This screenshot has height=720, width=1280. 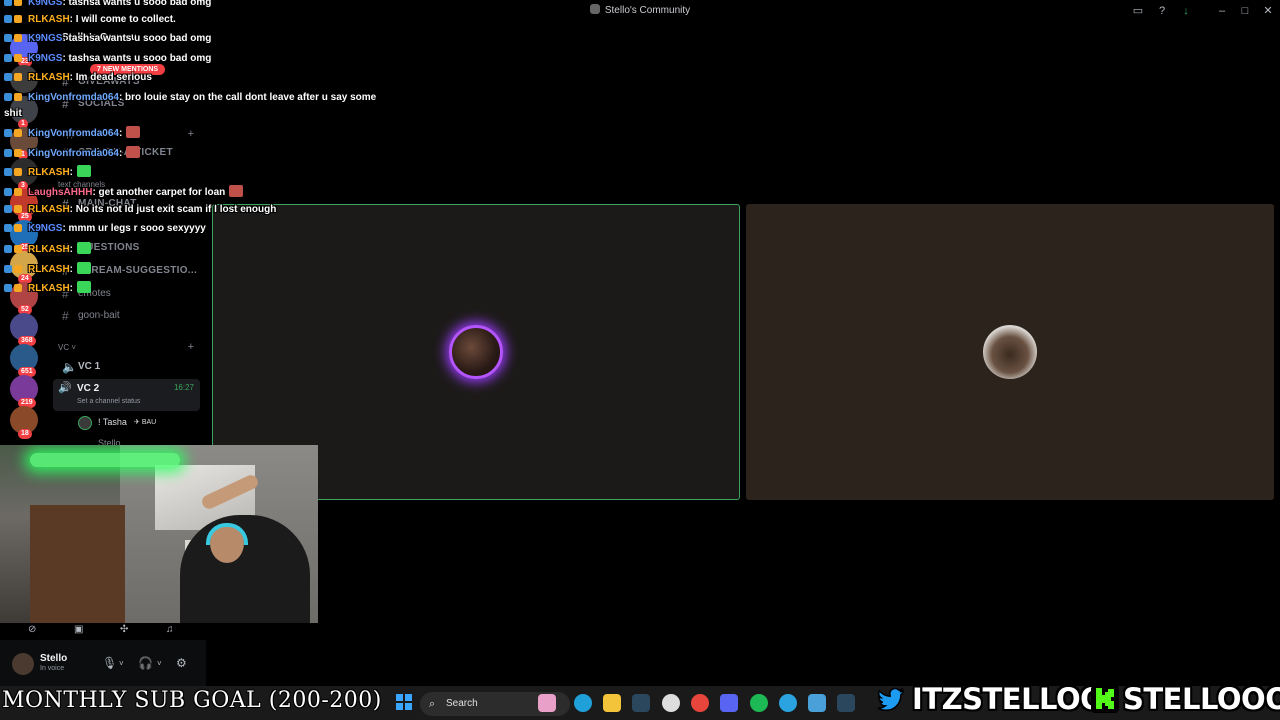 What do you see at coordinates (641, 703) in the screenshot?
I see `steam-icon` at bounding box center [641, 703].